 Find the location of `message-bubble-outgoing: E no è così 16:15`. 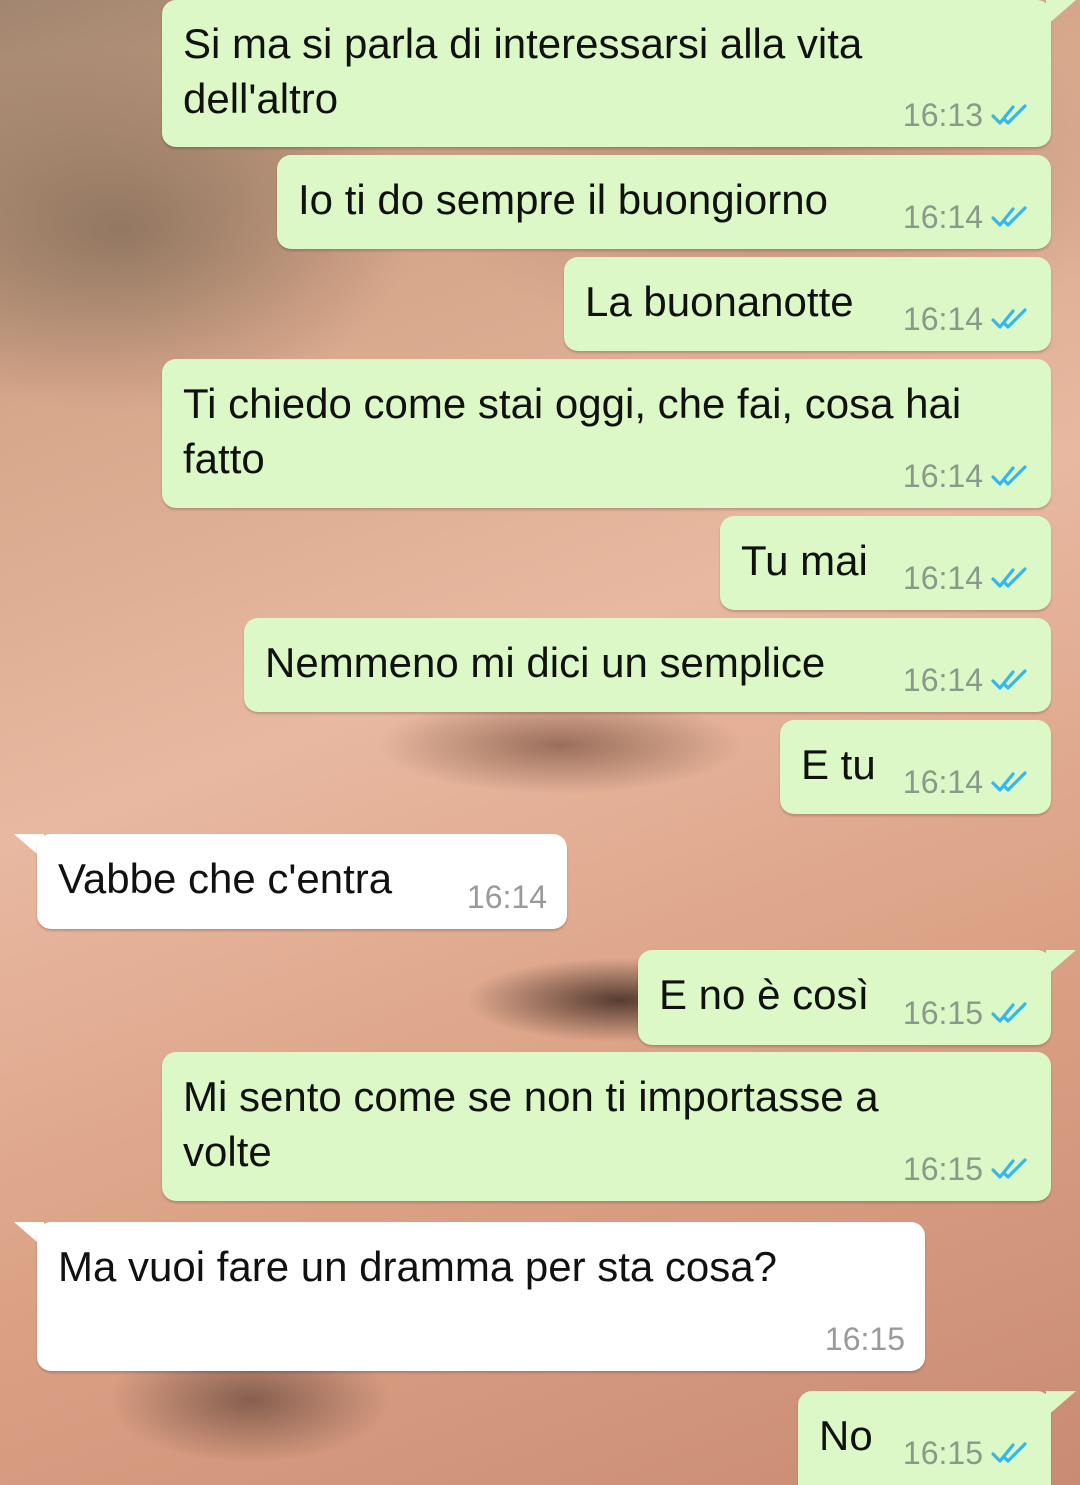

message-bubble-outgoing: E no è così 16:15 is located at coordinates (844, 997).